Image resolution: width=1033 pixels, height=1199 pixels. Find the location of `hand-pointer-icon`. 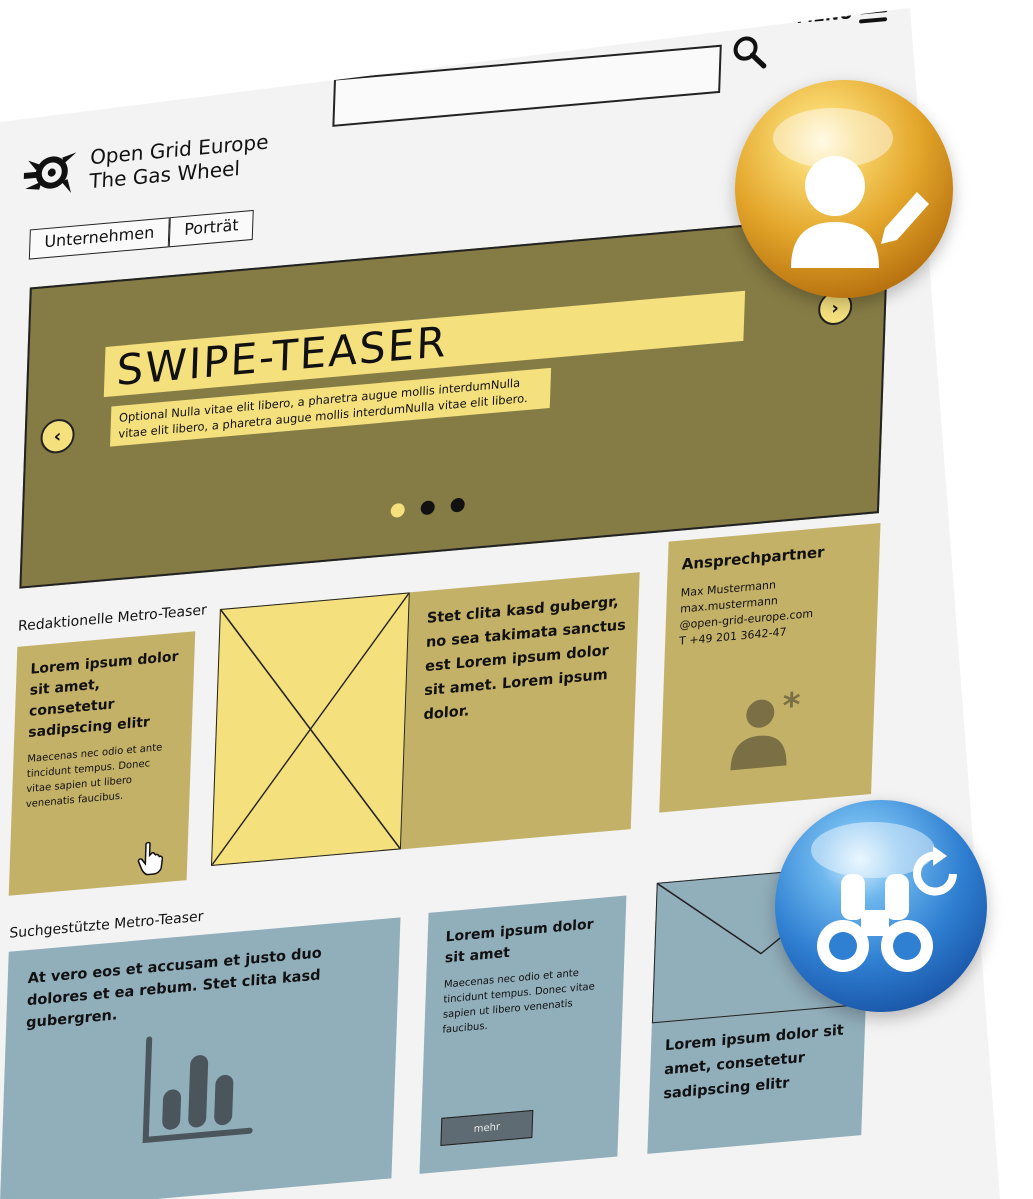

hand-pointer-icon is located at coordinates (150, 858).